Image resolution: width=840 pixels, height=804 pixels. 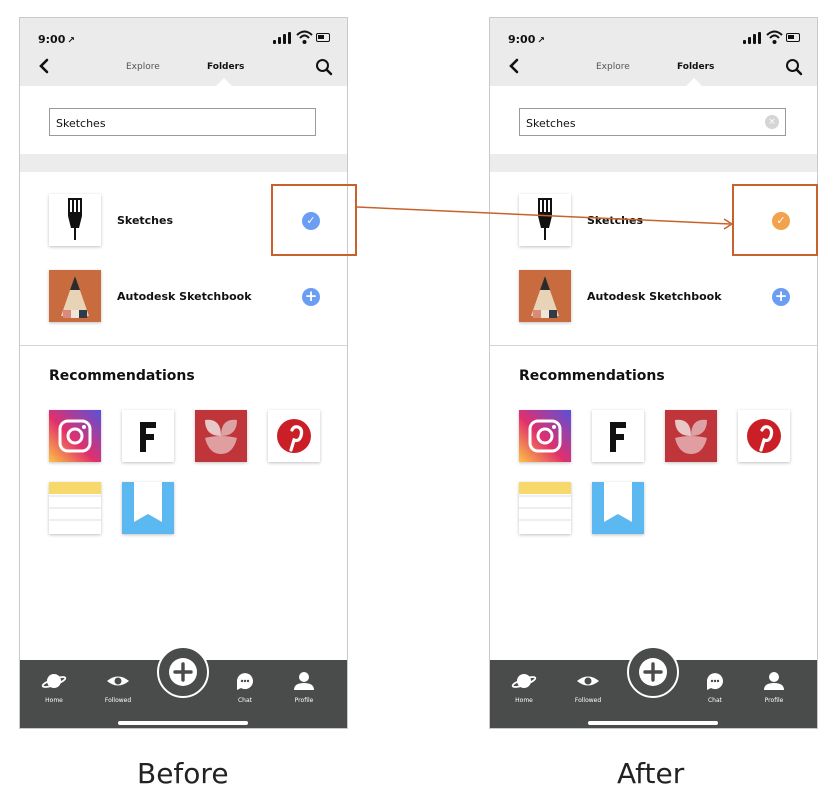 What do you see at coordinates (314, 220) in the screenshot?
I see `highlight-box-before` at bounding box center [314, 220].